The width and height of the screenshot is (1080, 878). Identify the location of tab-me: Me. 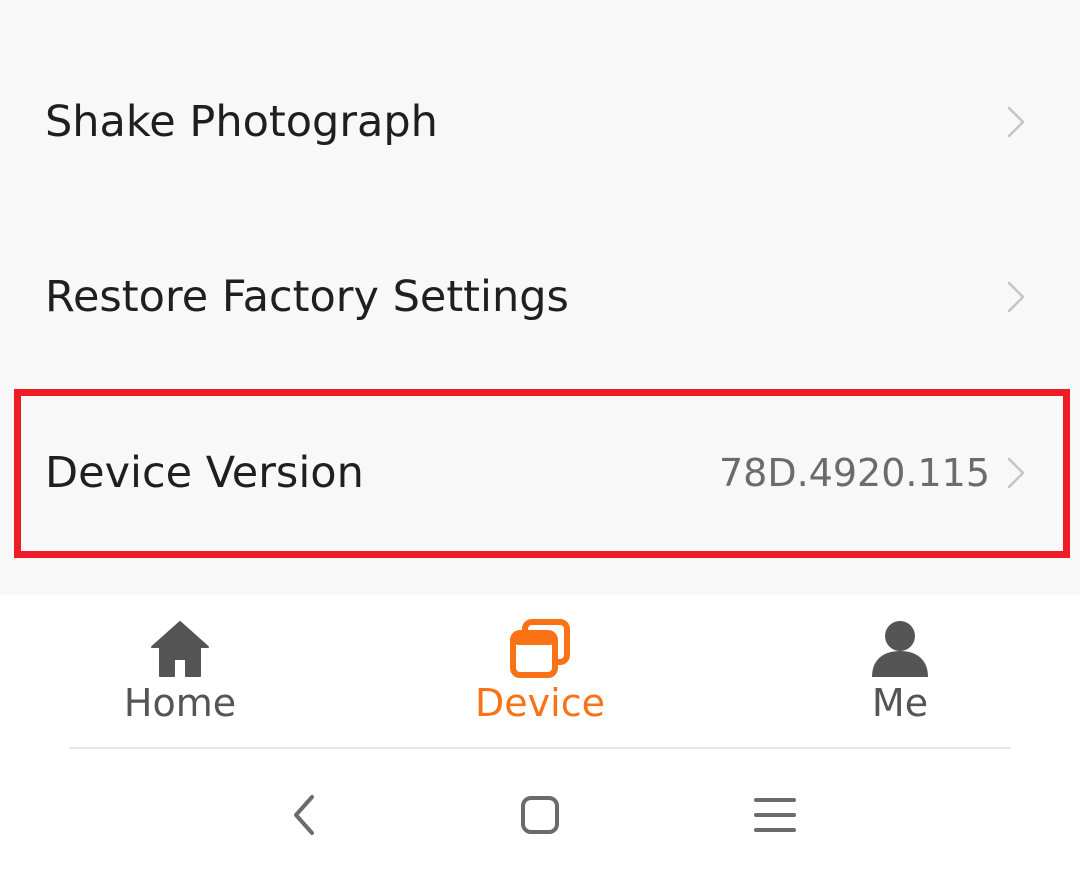
(900, 671).